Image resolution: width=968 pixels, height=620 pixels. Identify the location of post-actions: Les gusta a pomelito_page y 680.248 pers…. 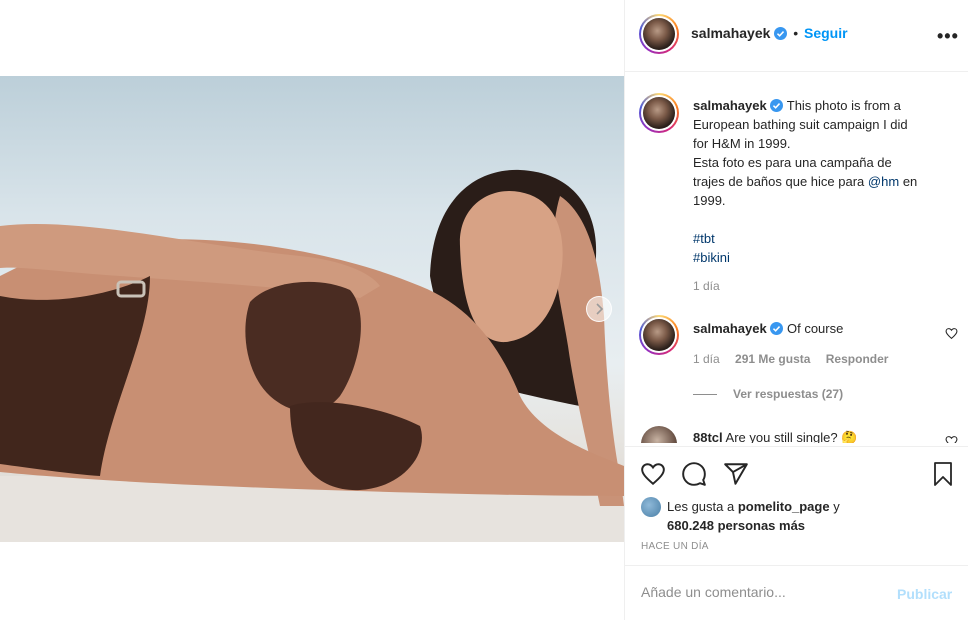
(796, 533).